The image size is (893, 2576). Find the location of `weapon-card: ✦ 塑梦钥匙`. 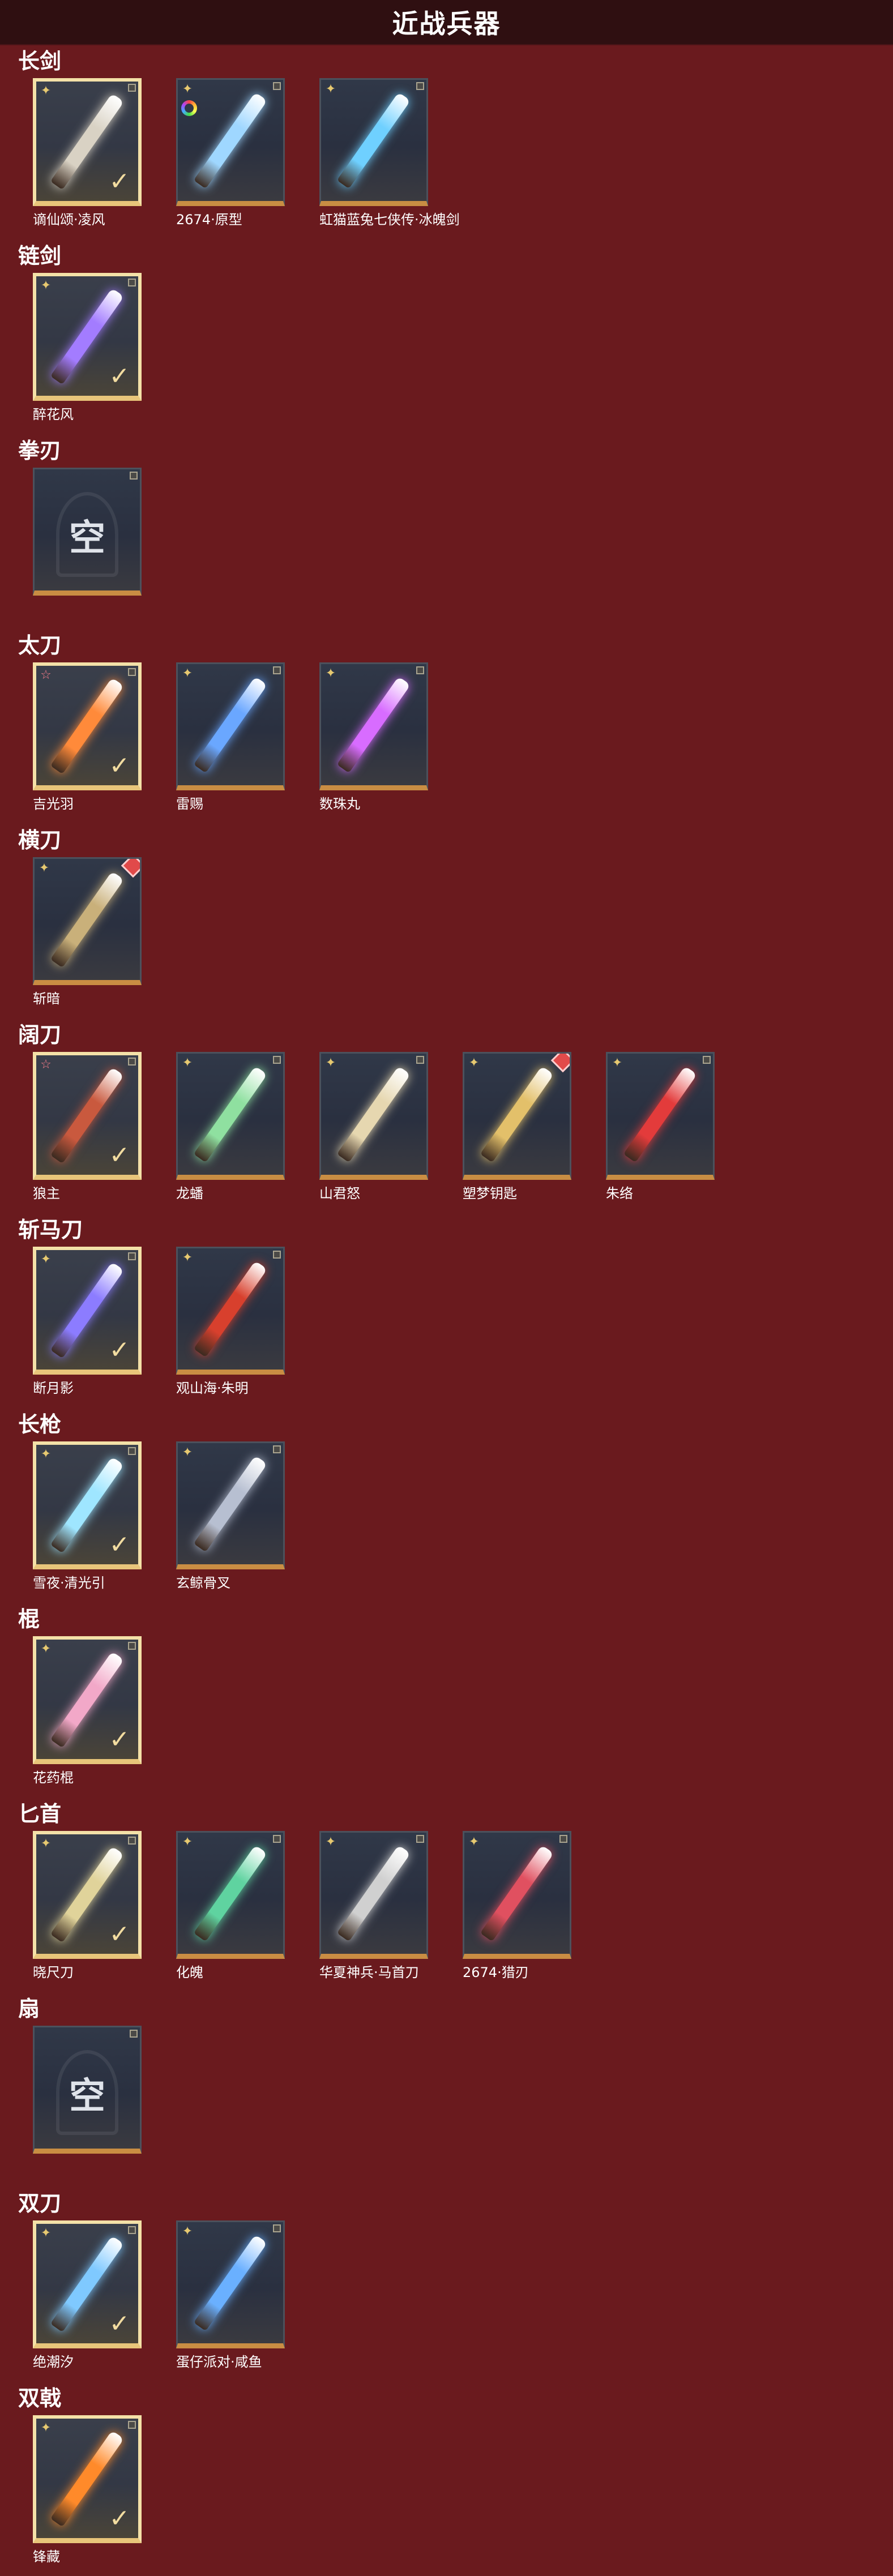

weapon-card: ✦ 塑梦钥匙 is located at coordinates (517, 1127).